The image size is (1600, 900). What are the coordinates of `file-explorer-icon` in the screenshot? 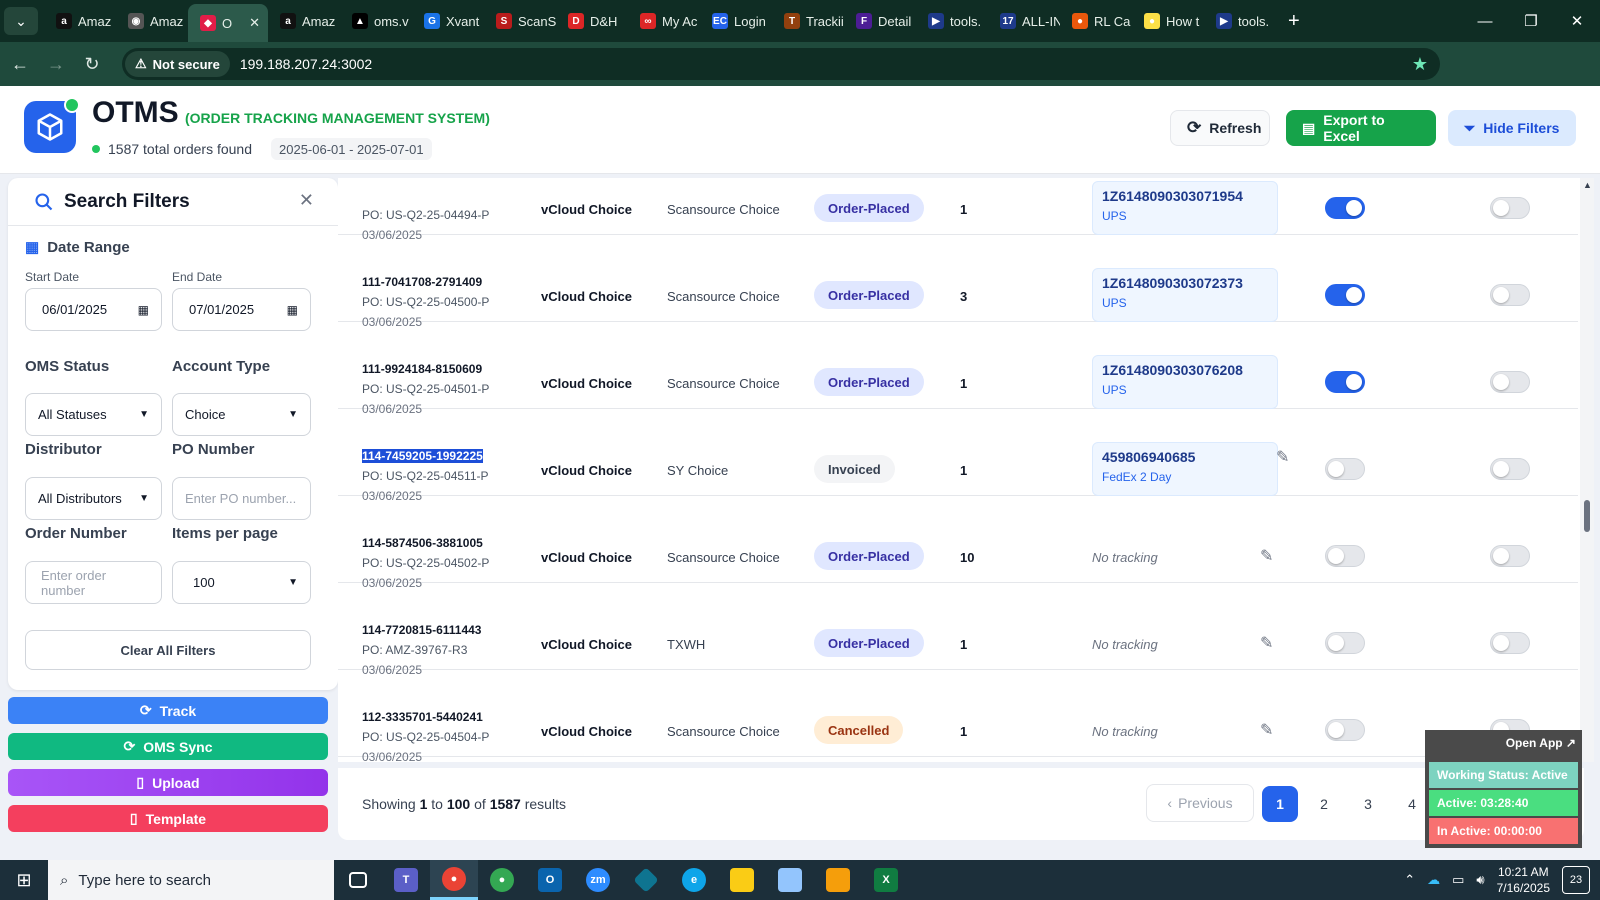 It's located at (838, 880).